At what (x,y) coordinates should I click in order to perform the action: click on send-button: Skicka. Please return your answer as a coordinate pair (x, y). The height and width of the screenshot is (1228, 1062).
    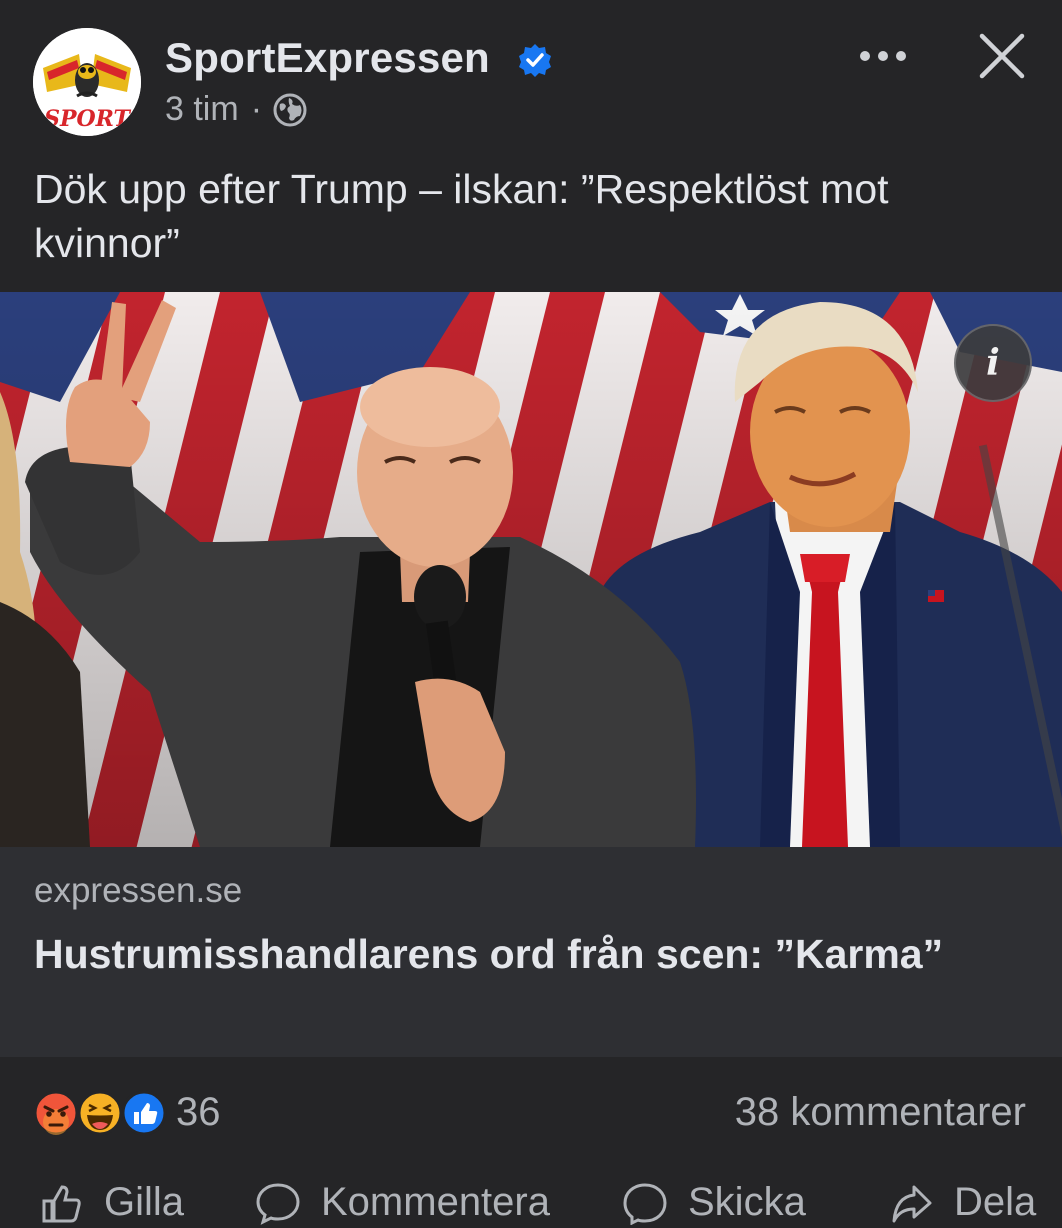
    Looking at the image, I should click on (714, 1202).